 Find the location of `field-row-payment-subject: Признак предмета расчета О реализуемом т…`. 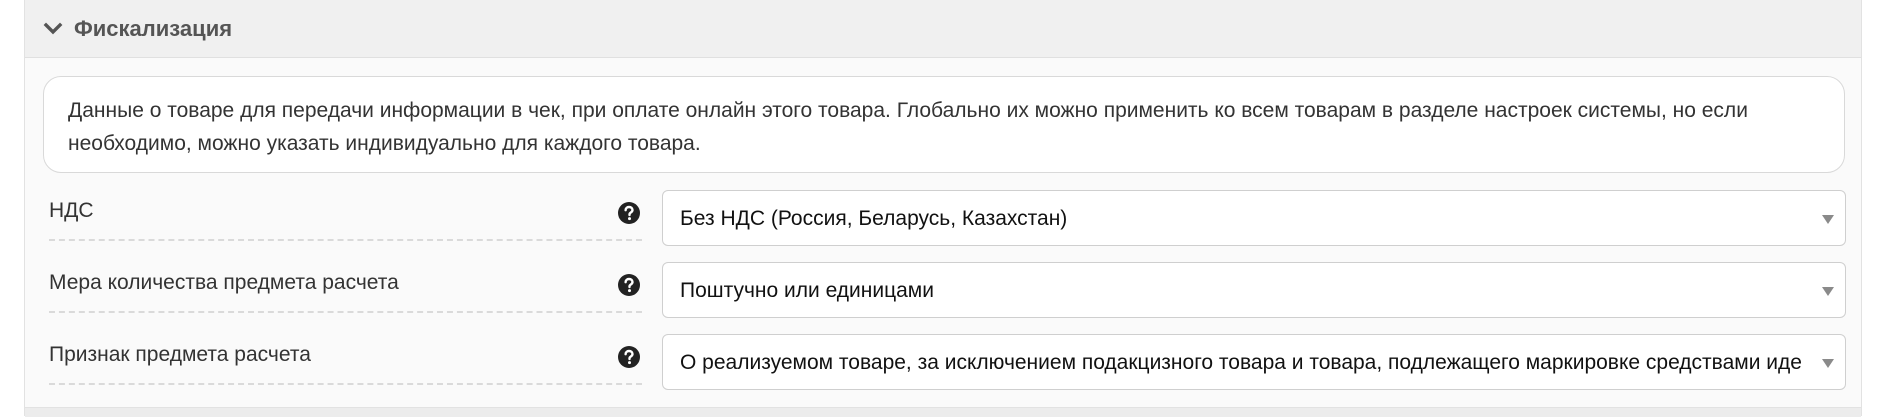

field-row-payment-subject: Признак предмета расчета О реализуемом т… is located at coordinates (943, 364).